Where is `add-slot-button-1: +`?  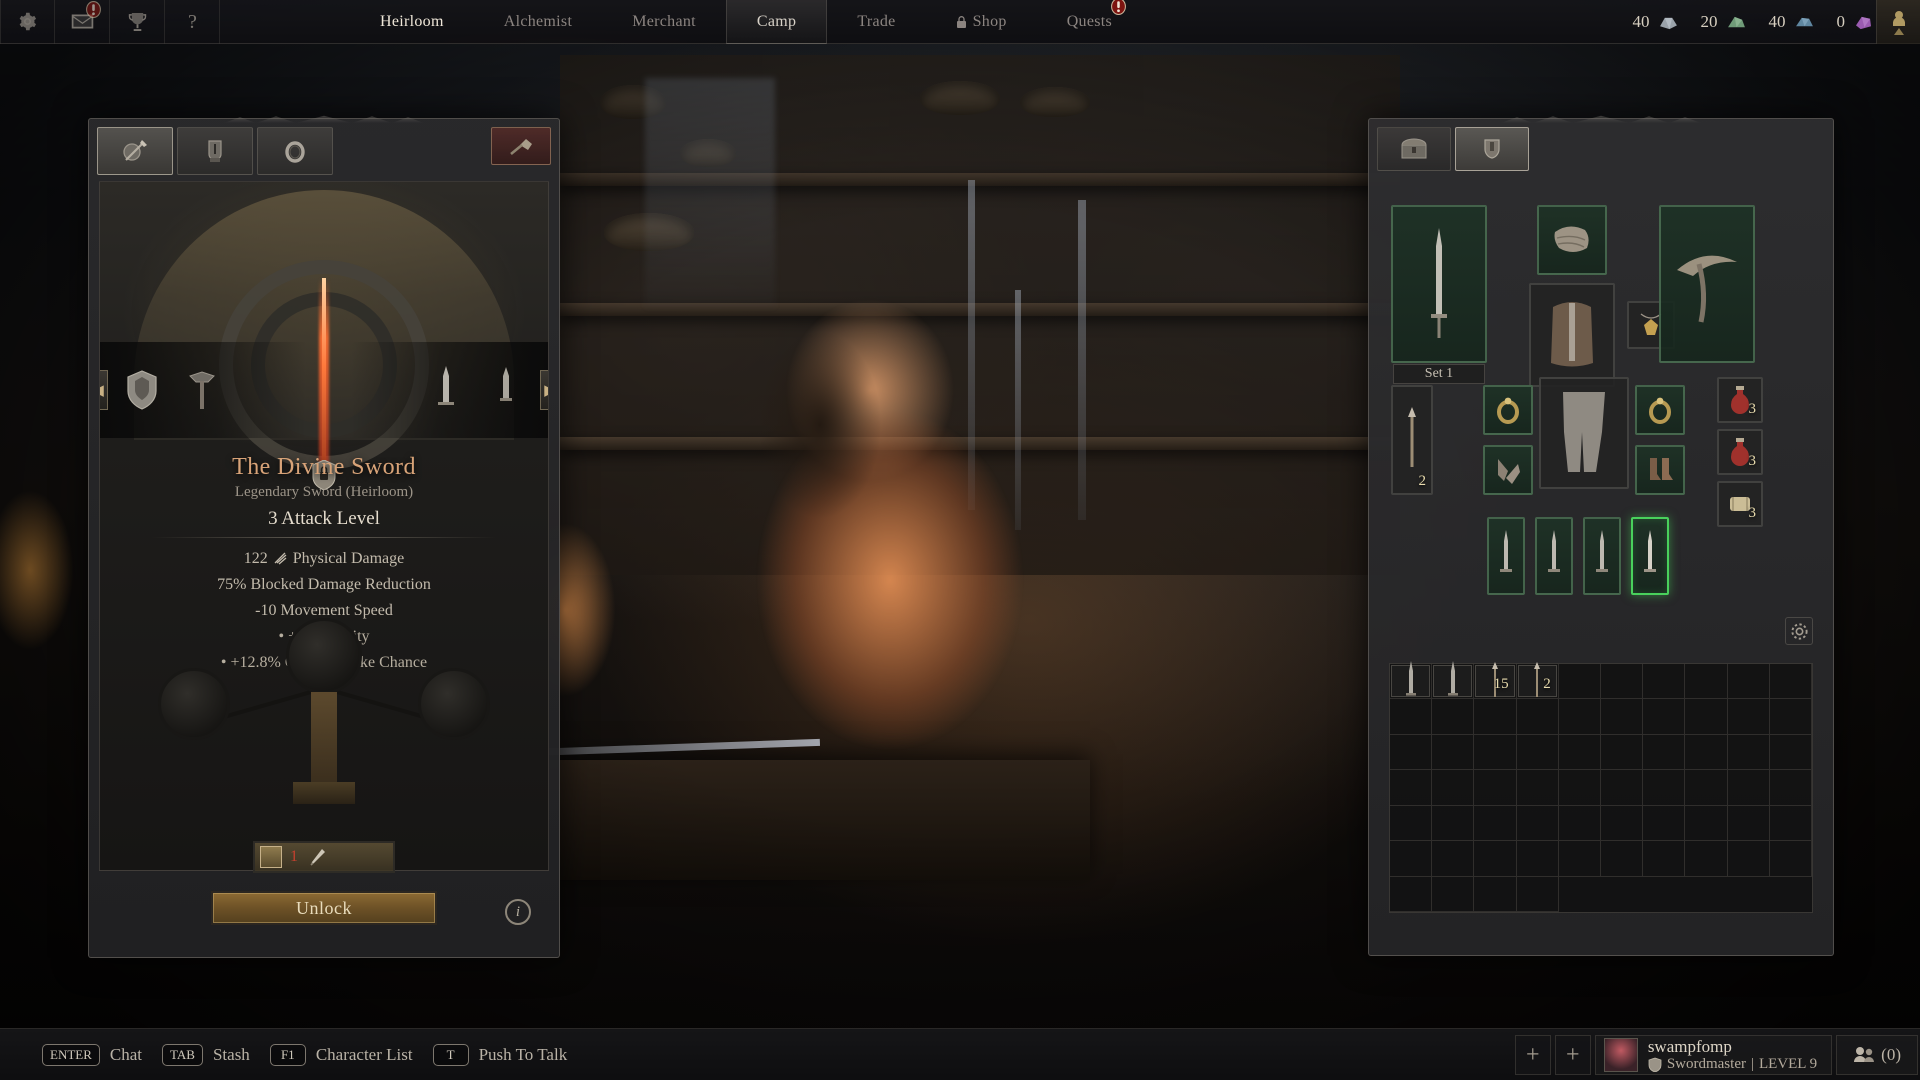
add-slot-button-1: + is located at coordinates (1532, 1055).